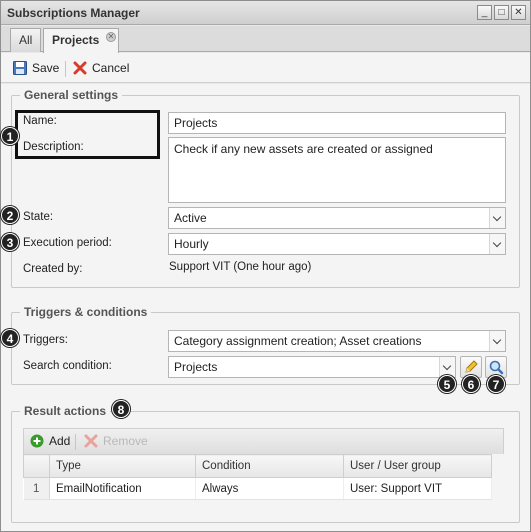  What do you see at coordinates (53, 147) in the screenshot?
I see `description-label: Description:` at bounding box center [53, 147].